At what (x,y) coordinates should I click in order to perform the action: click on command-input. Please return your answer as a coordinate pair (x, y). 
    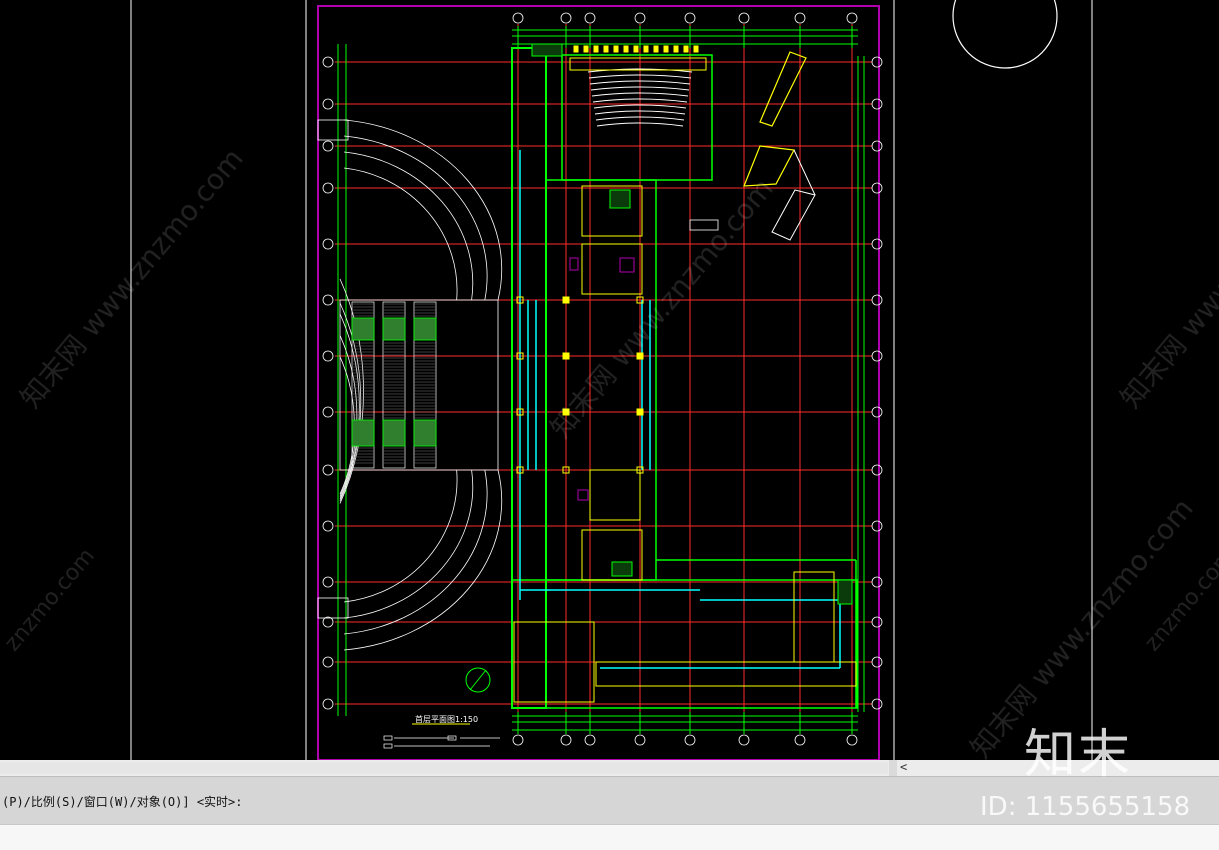
    Looking at the image, I should click on (609, 837).